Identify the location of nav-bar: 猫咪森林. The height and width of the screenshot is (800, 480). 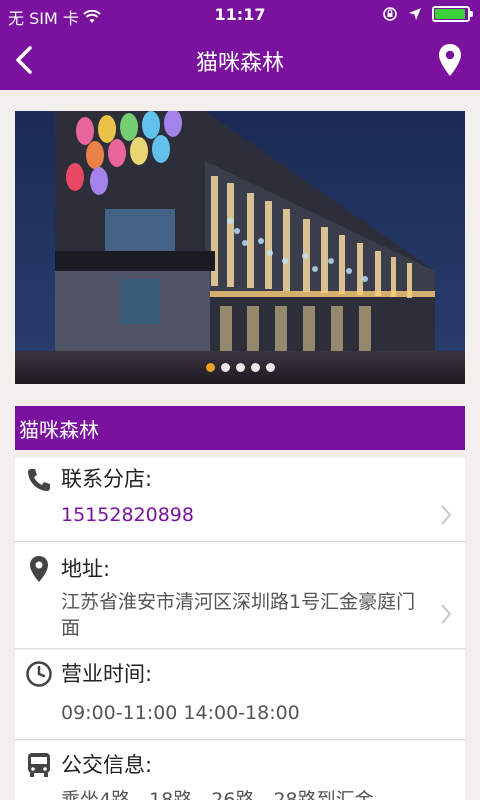
(240, 60).